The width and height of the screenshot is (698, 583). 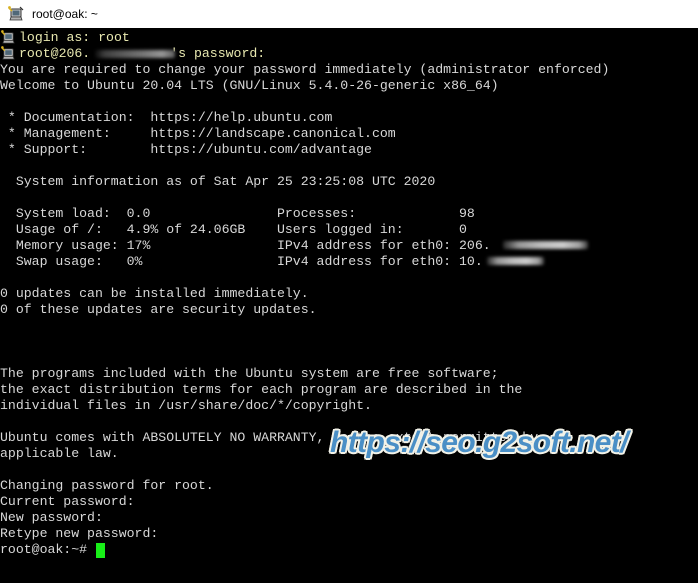 I want to click on terminal-line-support: * Support: https://ubuntu.com/advantage, so click(x=186, y=149).